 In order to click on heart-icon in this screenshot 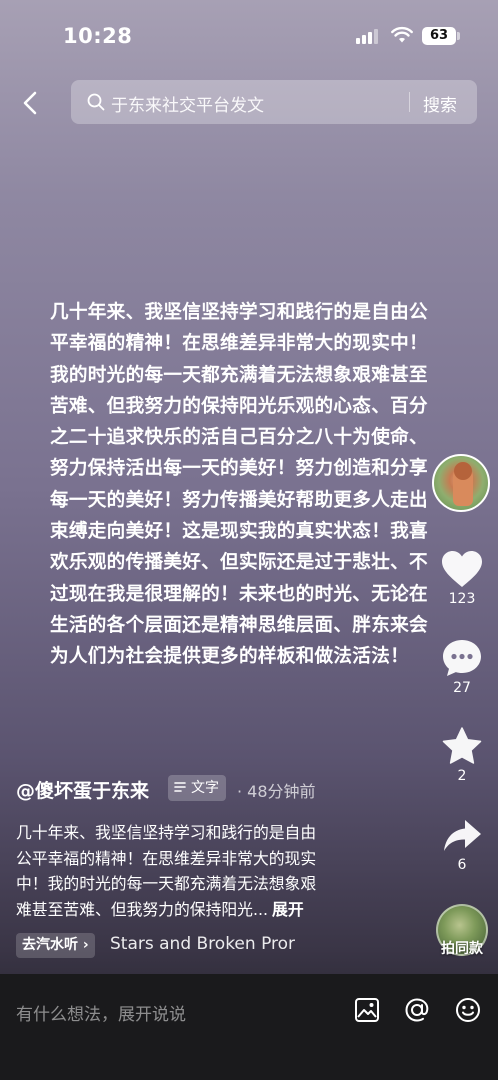, I will do `click(462, 569)`.